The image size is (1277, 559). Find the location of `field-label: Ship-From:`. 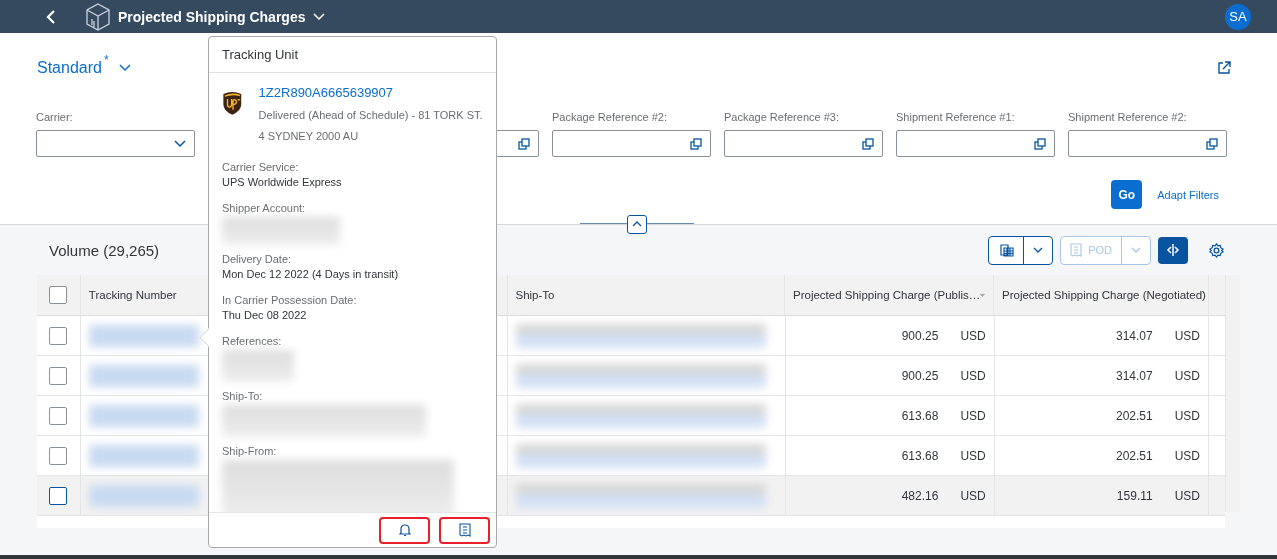

field-label: Ship-From: is located at coordinates (250, 451).